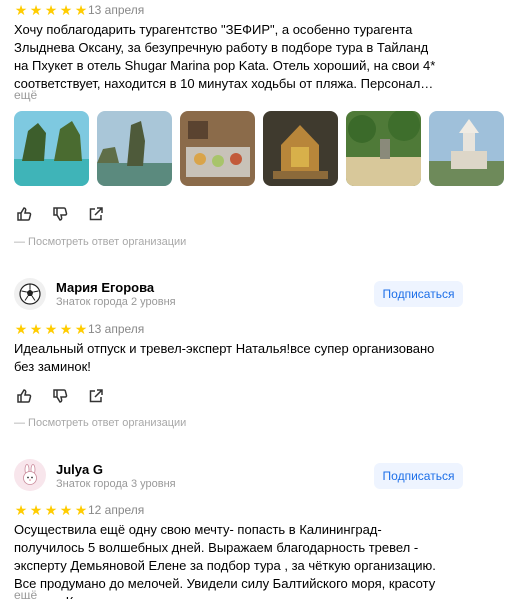 The height and width of the screenshot is (599, 508). What do you see at coordinates (30, 475) in the screenshot?
I see `bunny-avatar-icon` at bounding box center [30, 475].